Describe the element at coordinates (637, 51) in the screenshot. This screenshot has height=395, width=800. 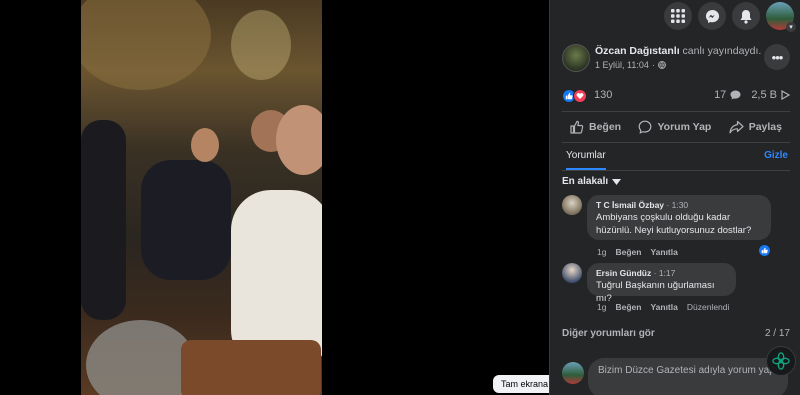
I see `author-name: Özcan Dağıstanlı` at that location.